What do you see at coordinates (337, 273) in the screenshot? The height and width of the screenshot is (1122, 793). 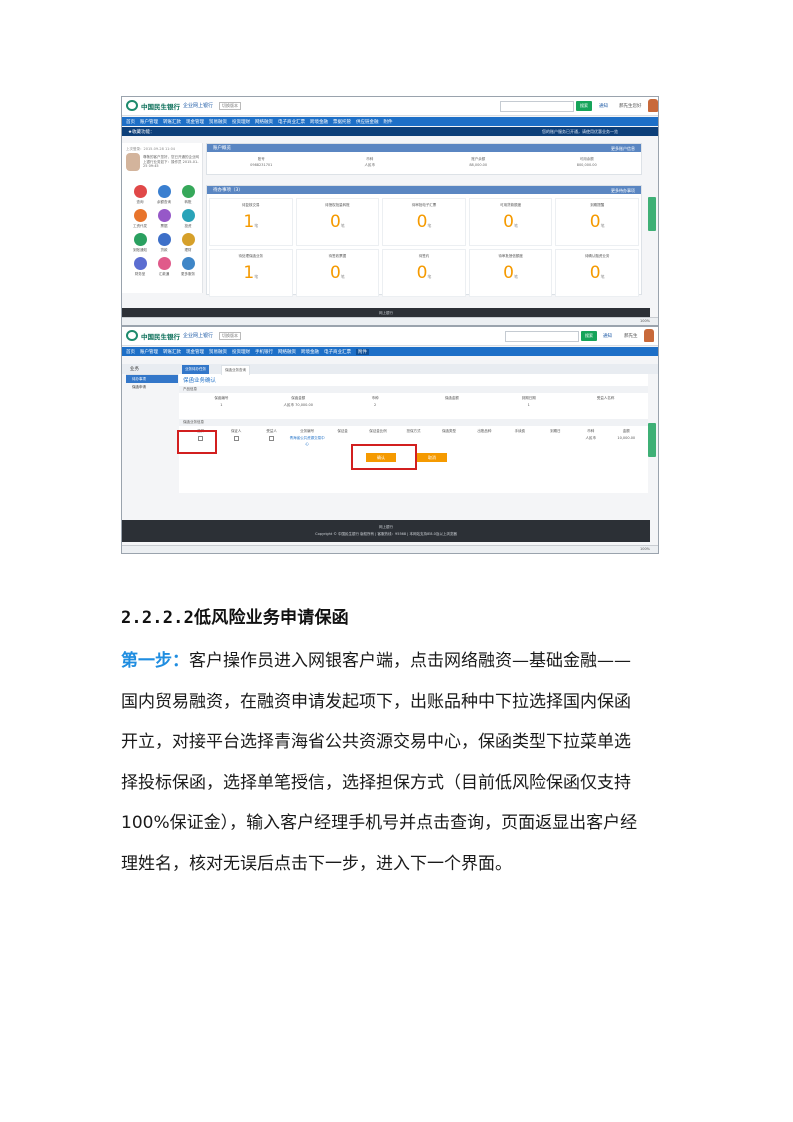 I see `todo-stat-card: 待签收票据 0笔` at bounding box center [337, 273].